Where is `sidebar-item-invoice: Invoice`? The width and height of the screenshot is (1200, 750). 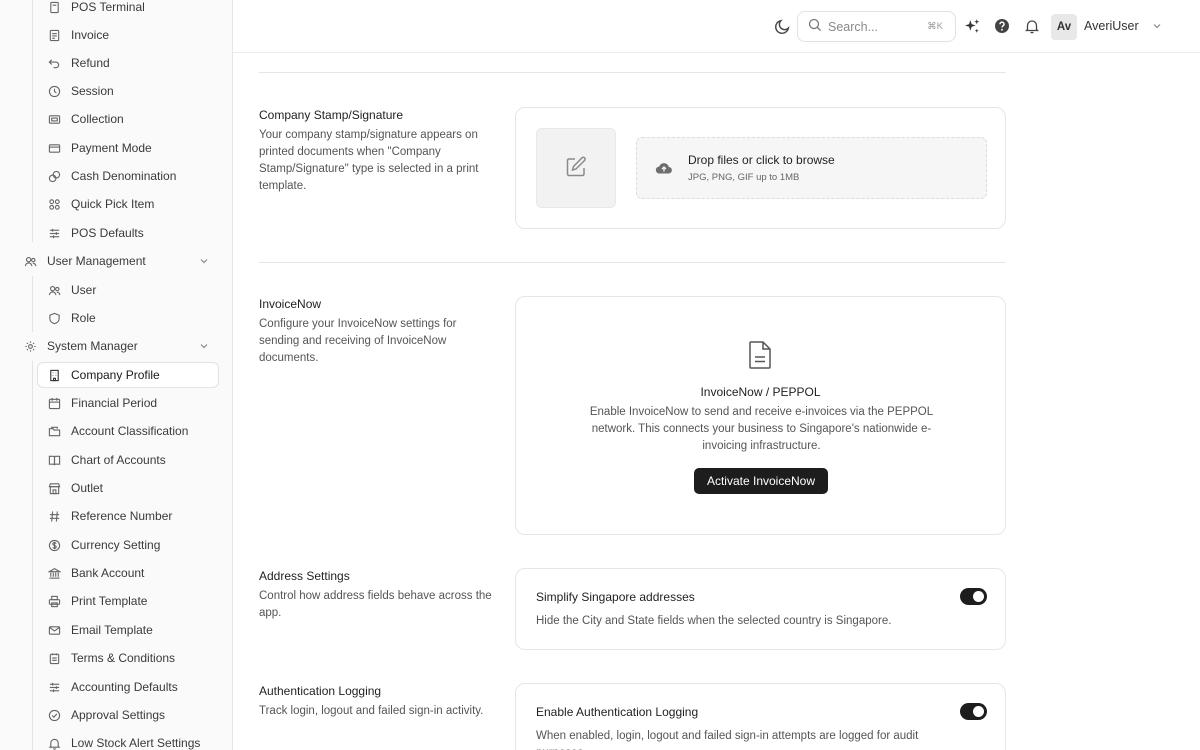 sidebar-item-invoice: Invoice is located at coordinates (78, 35).